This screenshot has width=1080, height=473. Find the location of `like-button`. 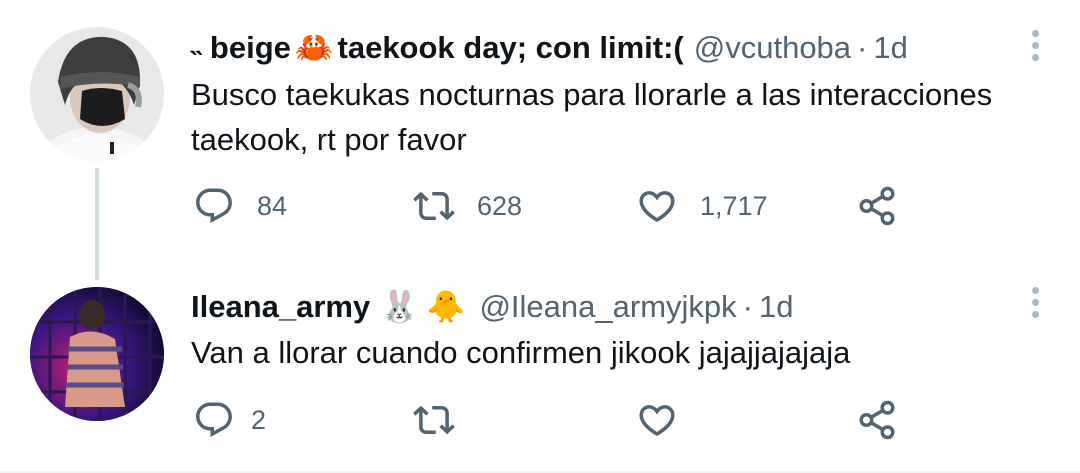

like-button is located at coordinates (665, 420).